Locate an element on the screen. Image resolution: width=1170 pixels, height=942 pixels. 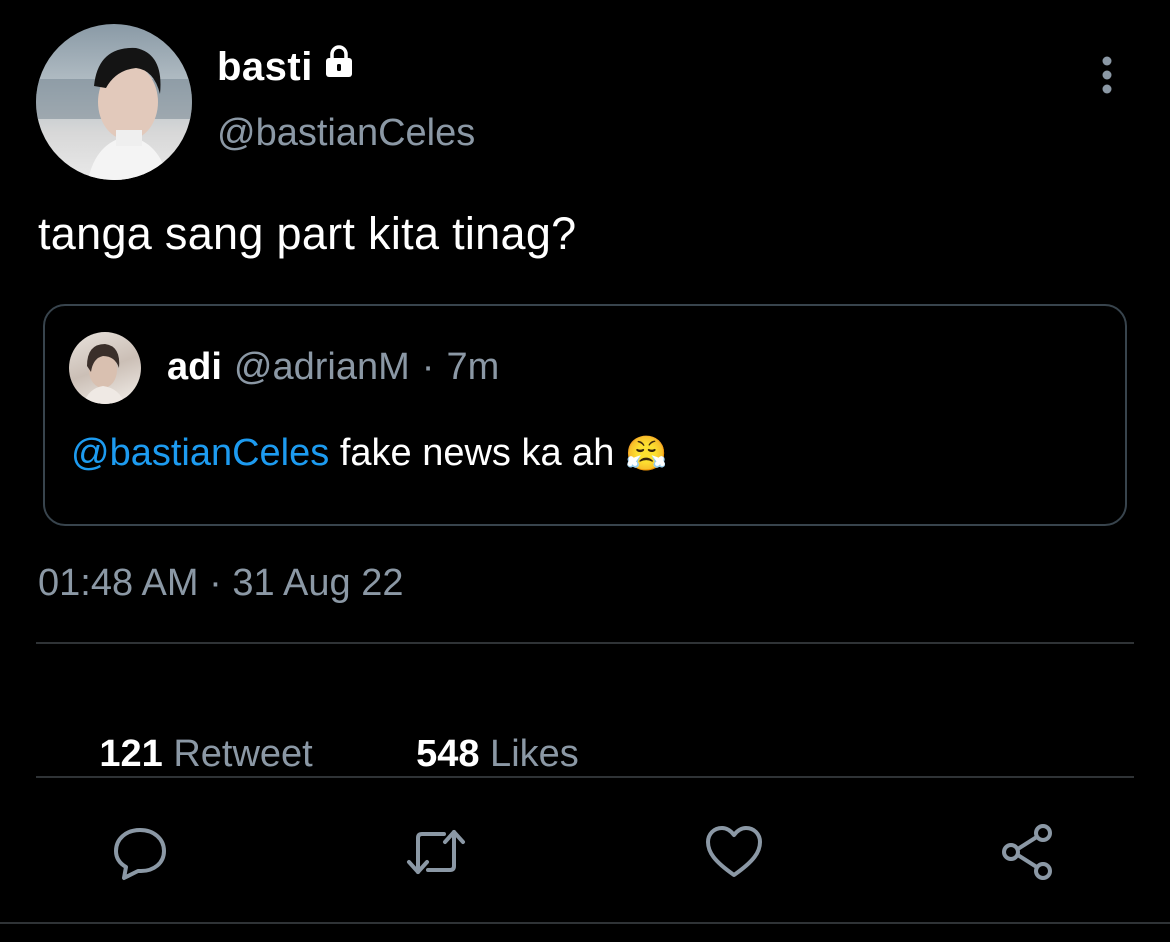
quoted-avatar-photo is located at coordinates (104, 374).